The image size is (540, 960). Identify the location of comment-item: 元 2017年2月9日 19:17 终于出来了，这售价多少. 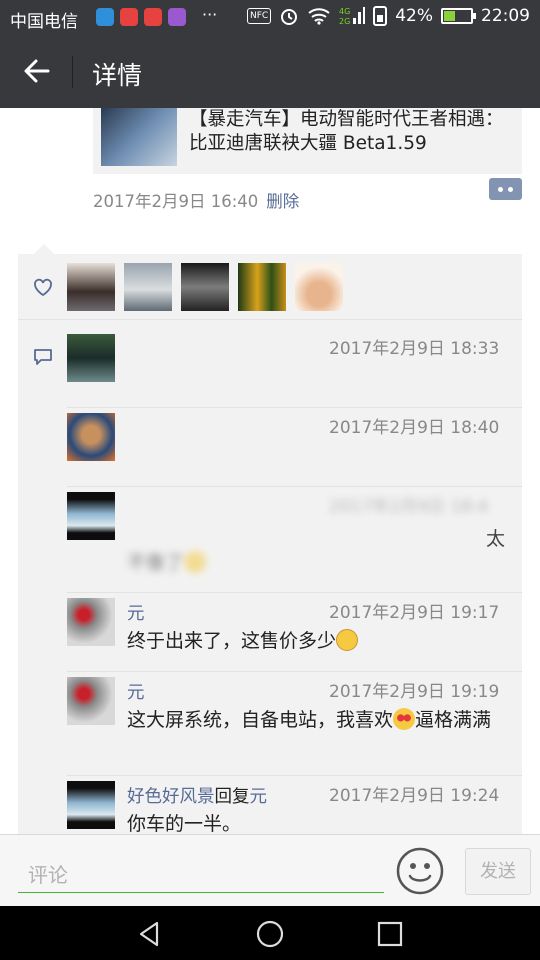
(270, 634).